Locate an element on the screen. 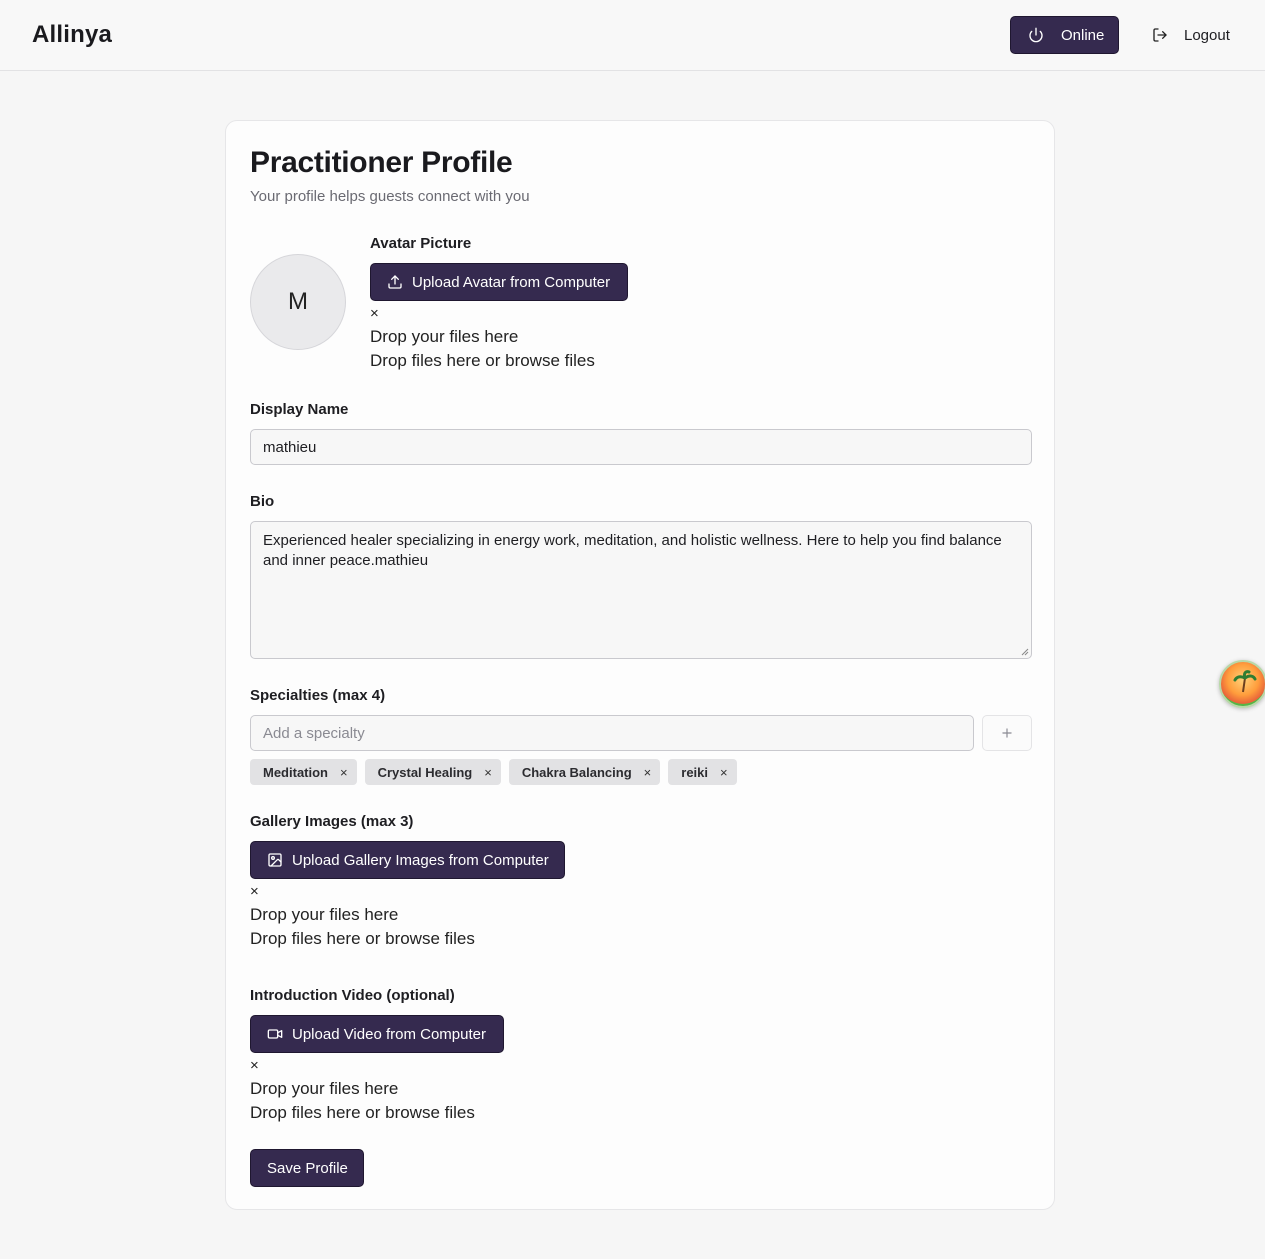 The height and width of the screenshot is (1259, 1265). specialty-tag-label: Chakra Balancing is located at coordinates (576, 772).